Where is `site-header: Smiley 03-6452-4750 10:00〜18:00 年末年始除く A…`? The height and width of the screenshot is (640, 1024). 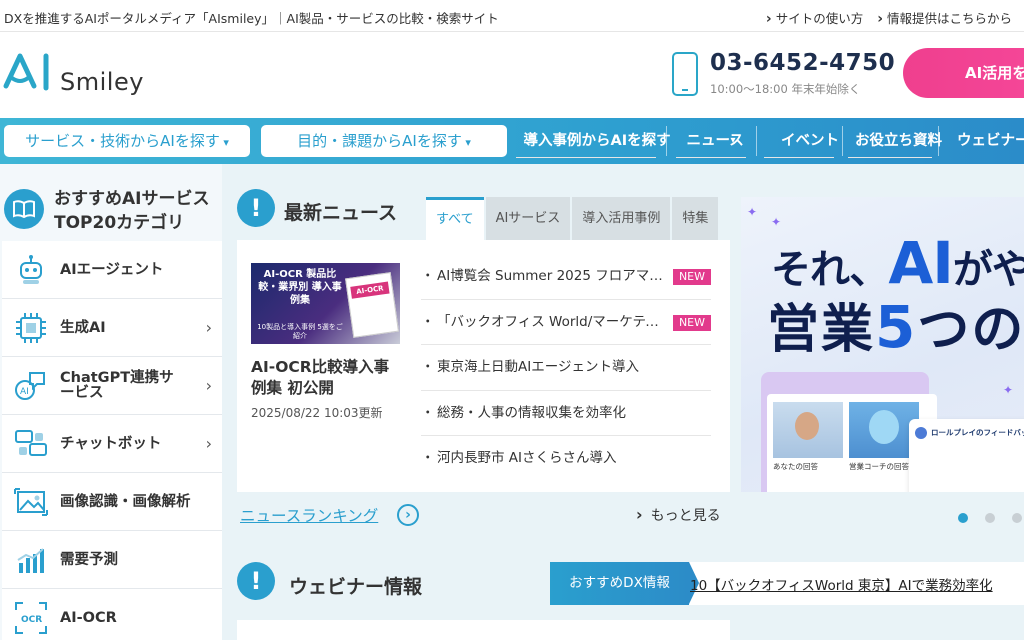
site-header: Smiley 03-6452-4750 10:00〜18:00 年末年始除く A… is located at coordinates (512, 75).